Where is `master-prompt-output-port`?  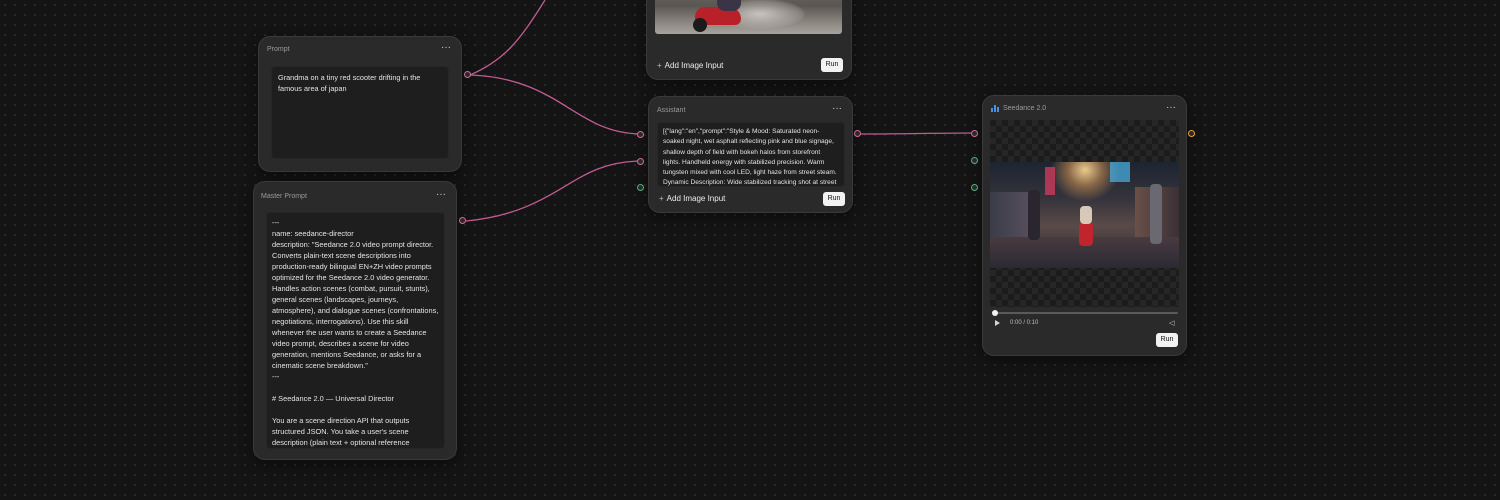 master-prompt-output-port is located at coordinates (462, 220).